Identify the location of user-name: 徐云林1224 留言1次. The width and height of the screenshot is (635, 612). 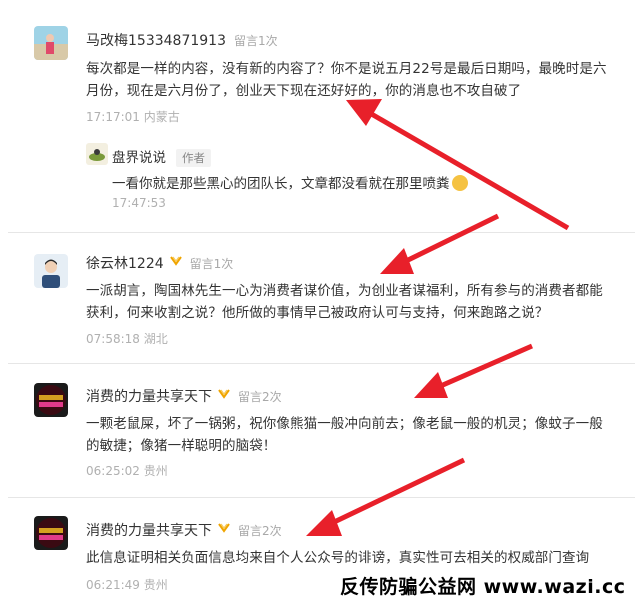
(159, 263).